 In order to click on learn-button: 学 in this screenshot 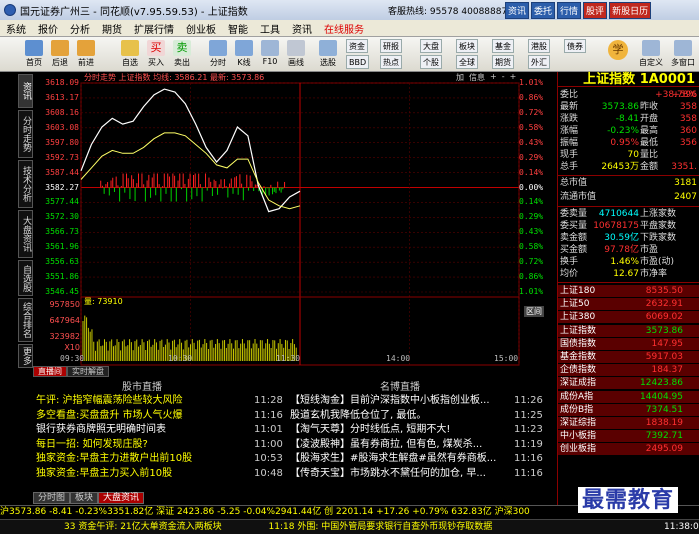, I will do `click(618, 54)`.